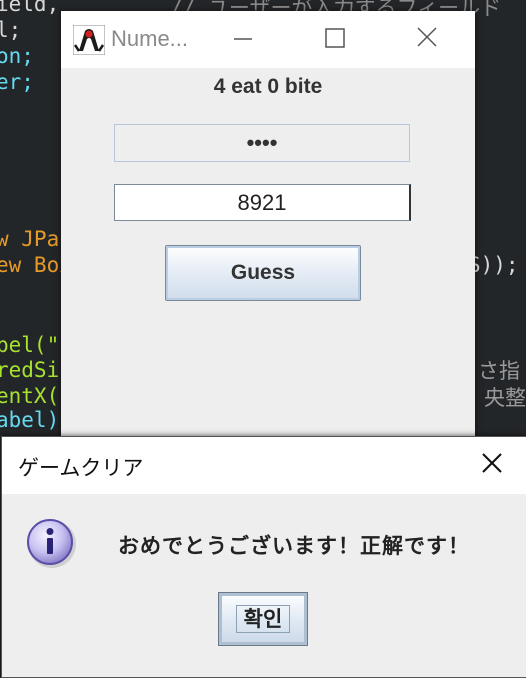 The image size is (526, 678). I want to click on code-line: ield,, so click(30, 8).